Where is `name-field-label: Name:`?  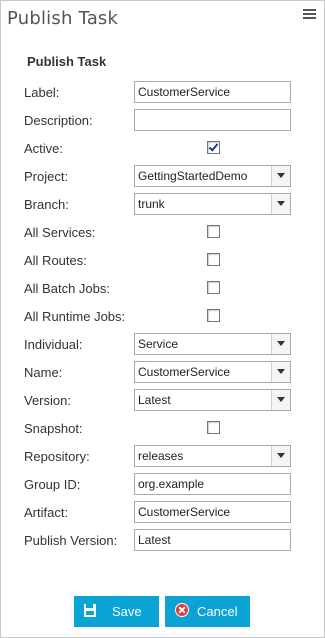 name-field-label: Name: is located at coordinates (43, 372).